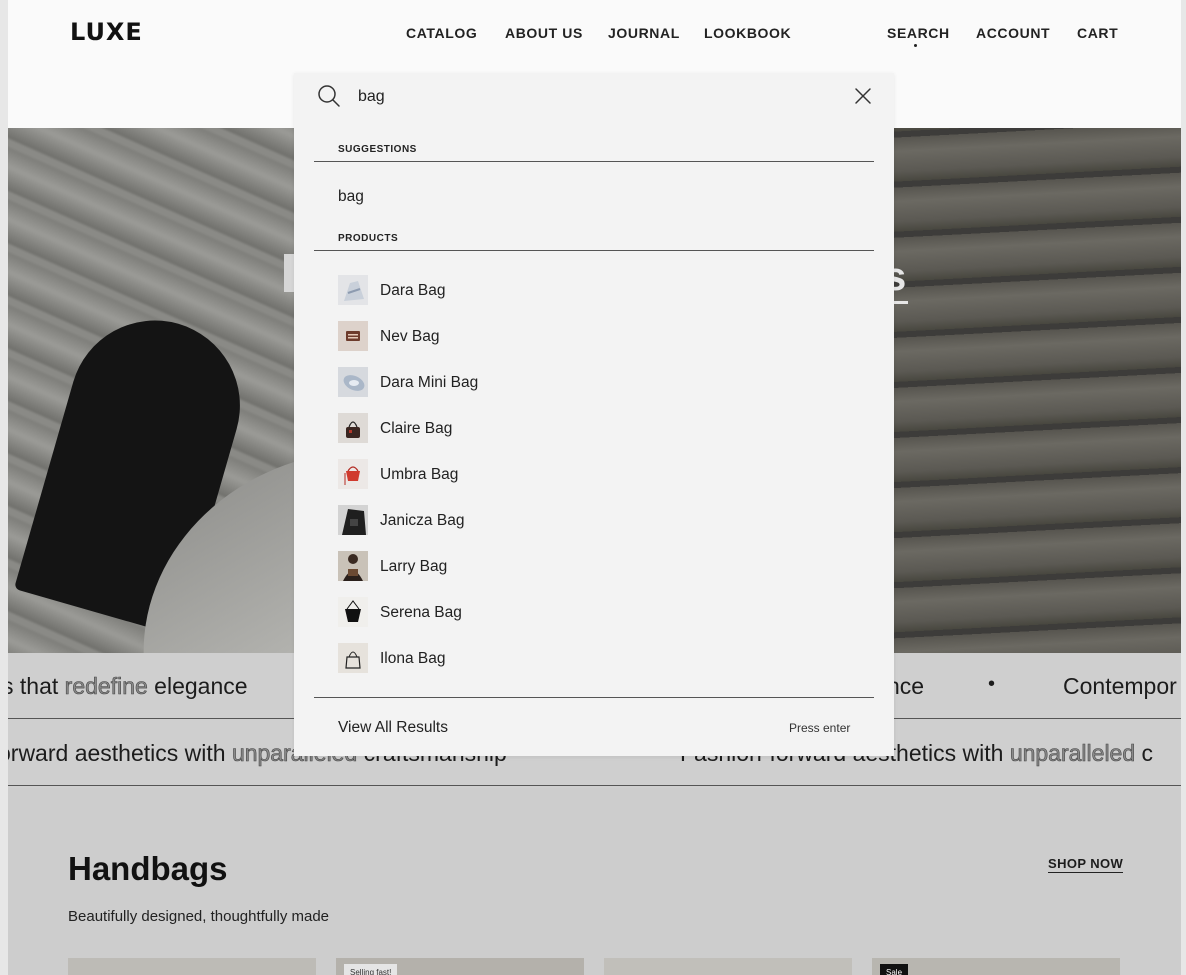  What do you see at coordinates (329, 96) in the screenshot?
I see `search-icon` at bounding box center [329, 96].